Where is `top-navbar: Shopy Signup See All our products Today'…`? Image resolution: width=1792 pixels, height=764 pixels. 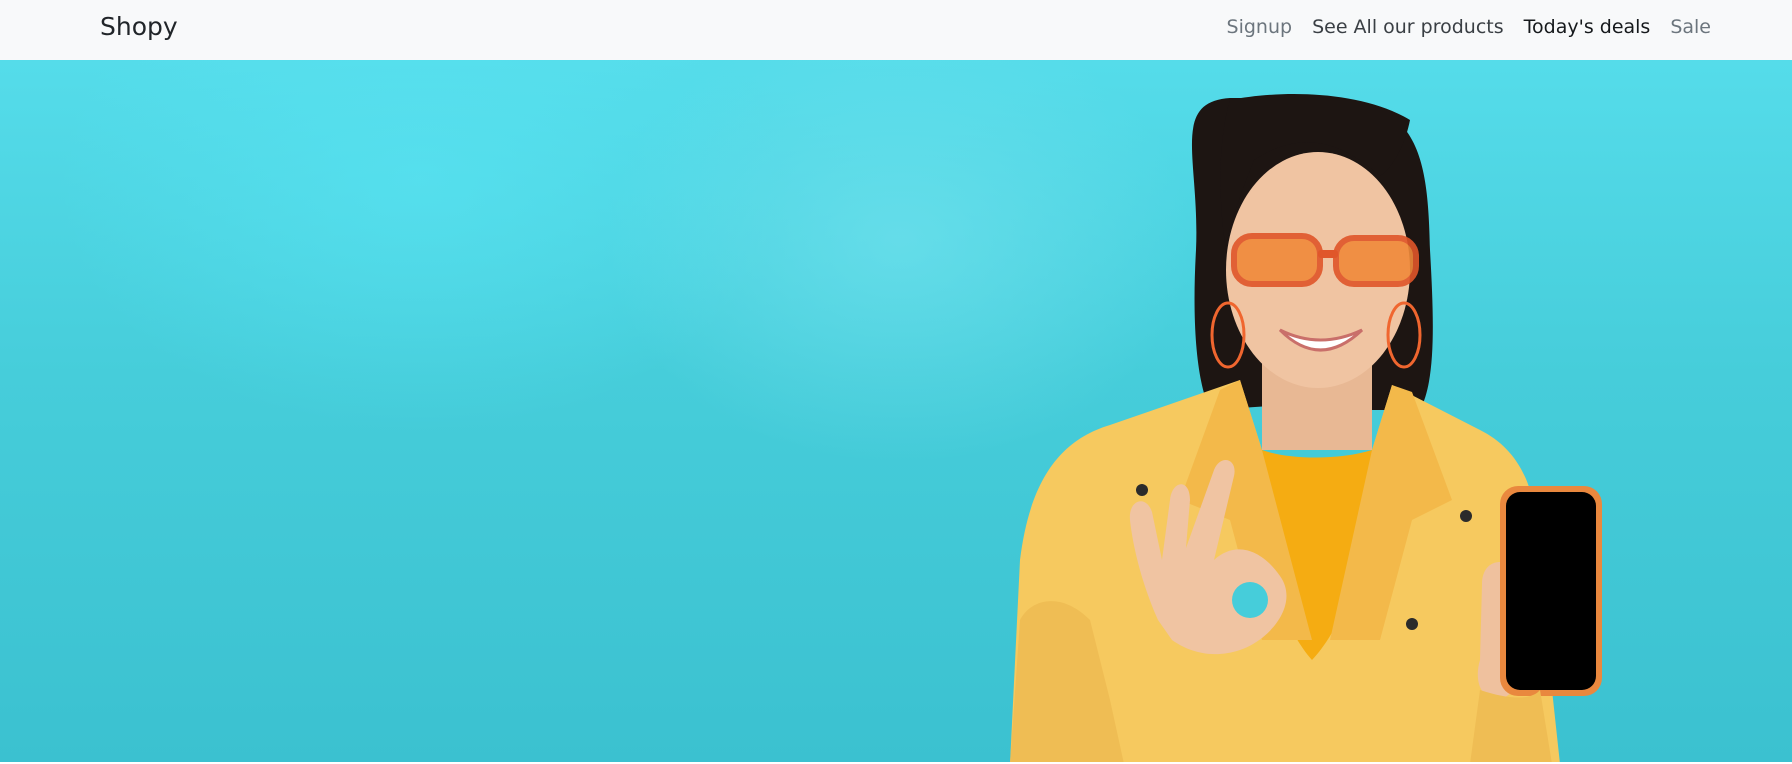
top-navbar: Shopy Signup See All our products Today'… is located at coordinates (896, 30).